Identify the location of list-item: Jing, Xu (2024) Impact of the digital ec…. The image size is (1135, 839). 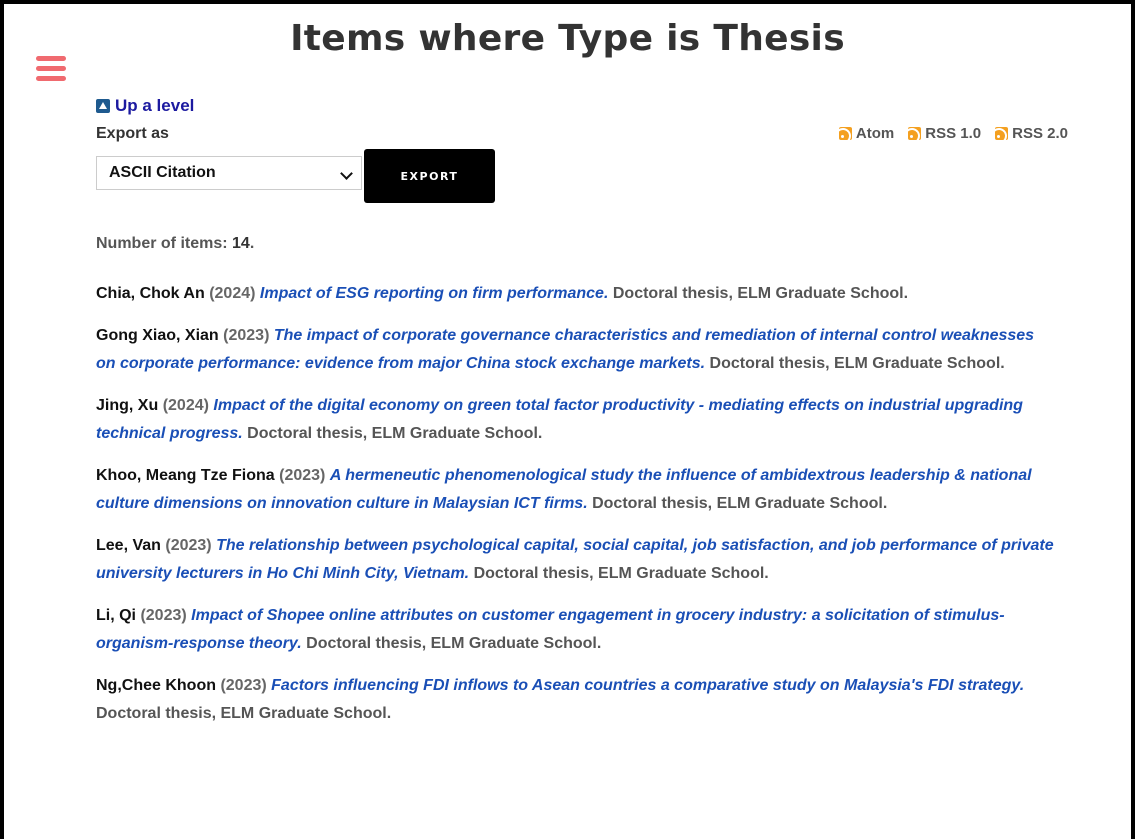
(576, 420).